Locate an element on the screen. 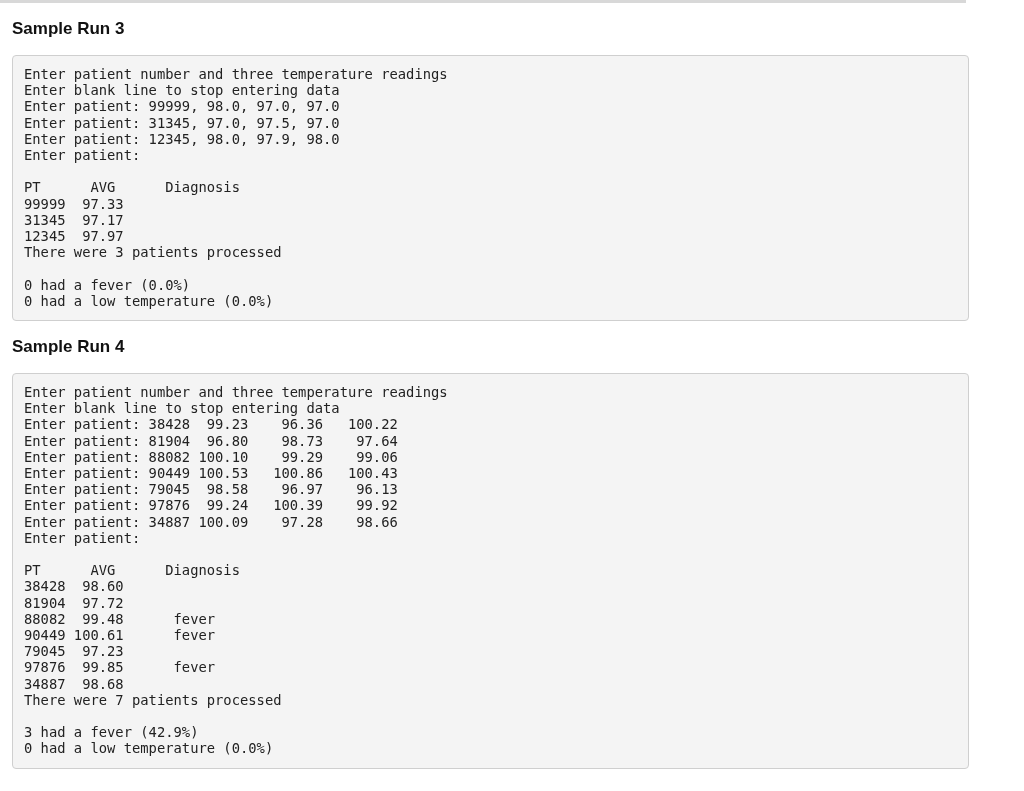  console-line: There were 3 patients processed is located at coordinates (153, 252).